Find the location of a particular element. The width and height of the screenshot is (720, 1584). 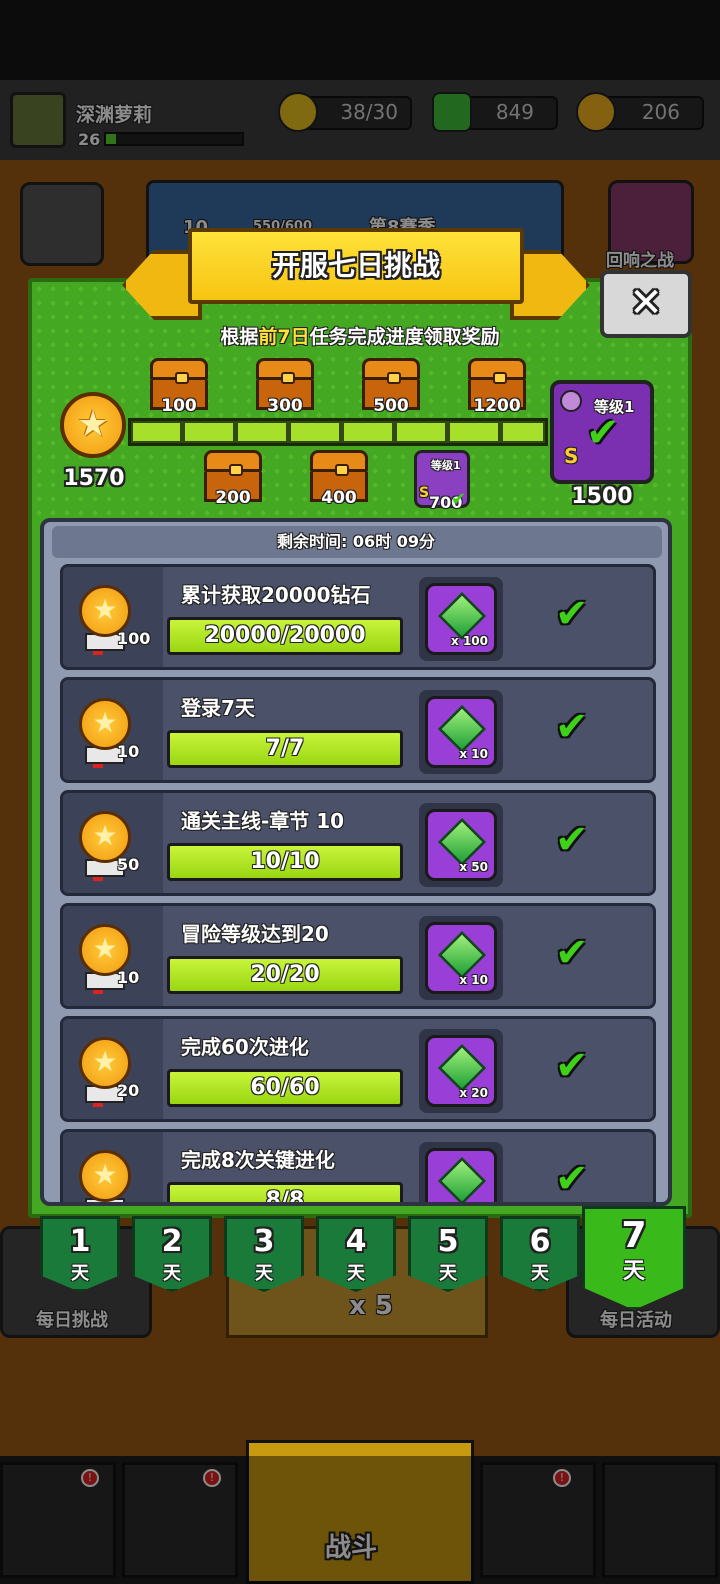

day-number: 1 is located at coordinates (80, 1241).